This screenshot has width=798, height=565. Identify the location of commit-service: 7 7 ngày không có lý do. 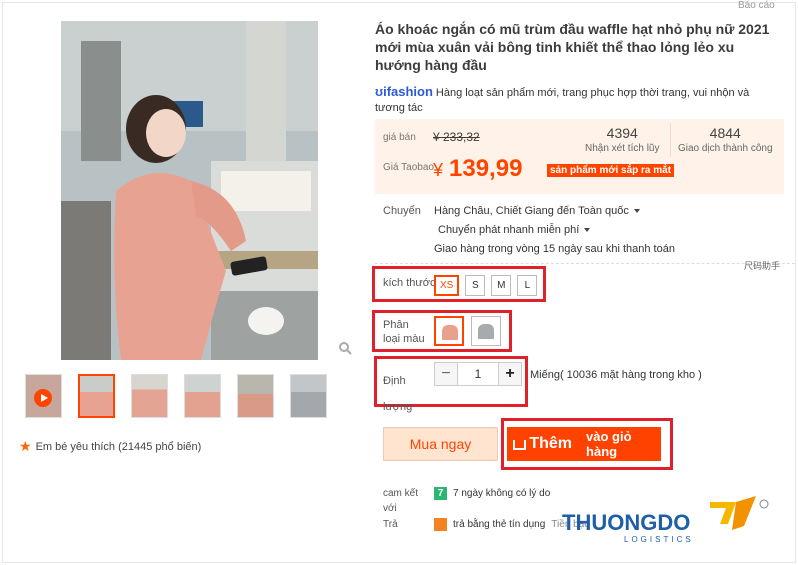
(492, 493).